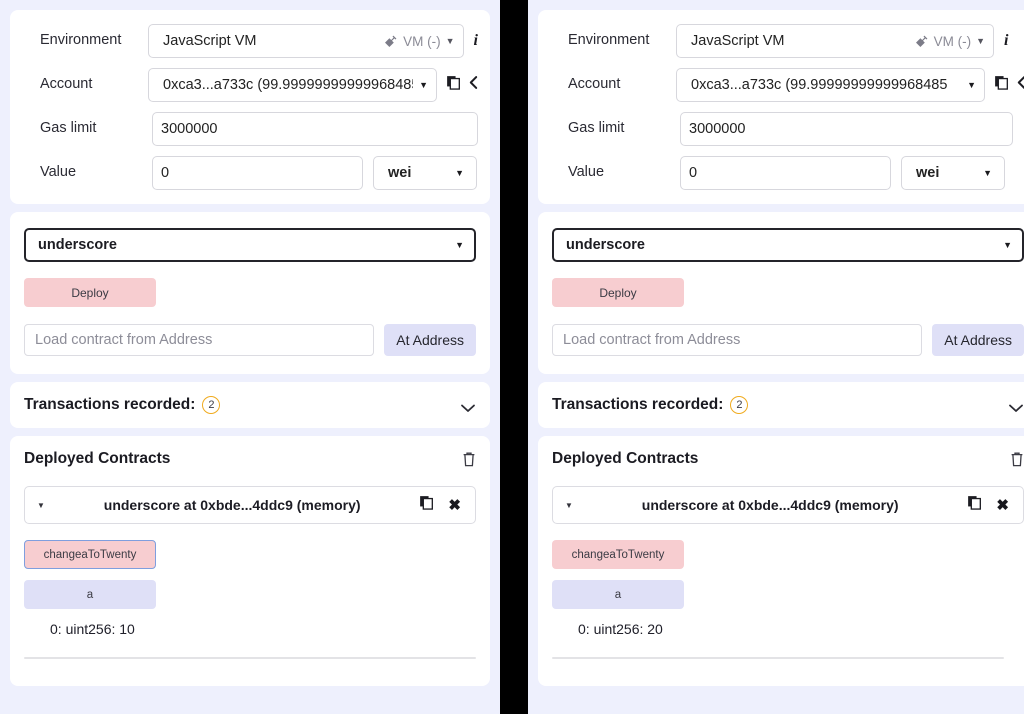  Describe the element at coordinates (97, 458) in the screenshot. I see `deployed-contracts-title: Deployed Contracts` at that location.